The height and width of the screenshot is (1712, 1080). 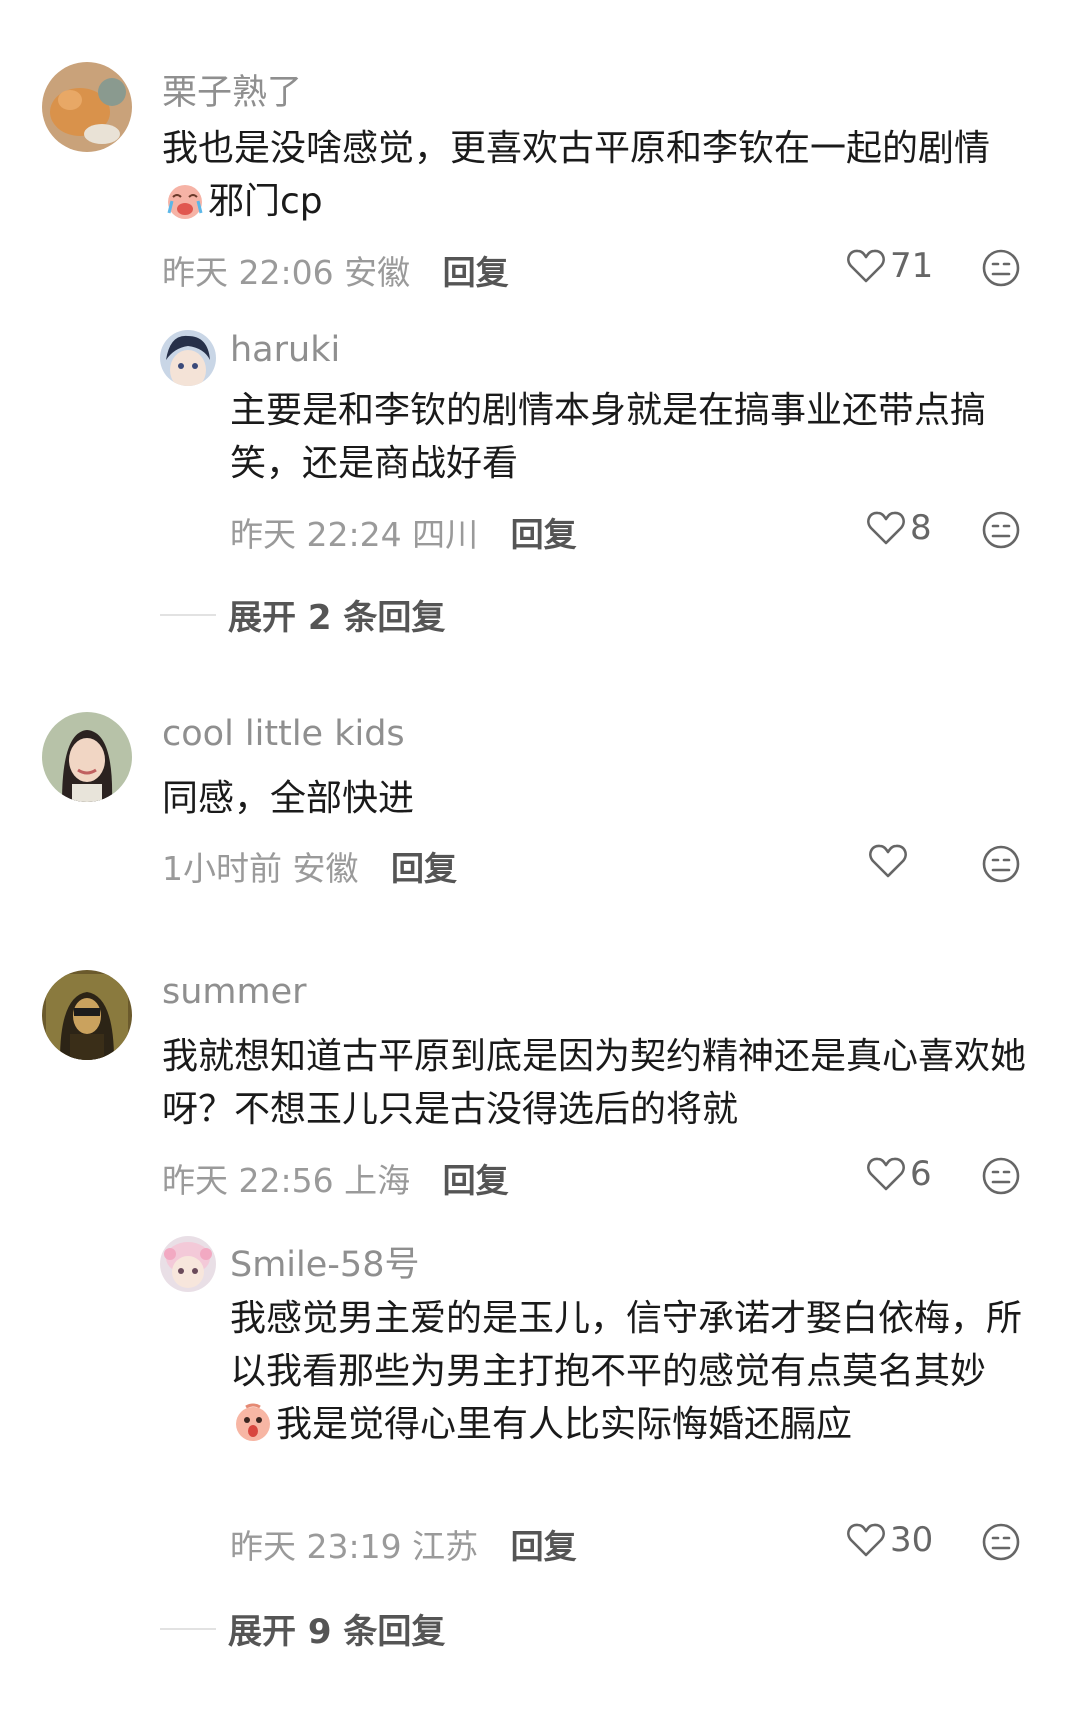 I want to click on location: 四川, so click(x=445, y=534).